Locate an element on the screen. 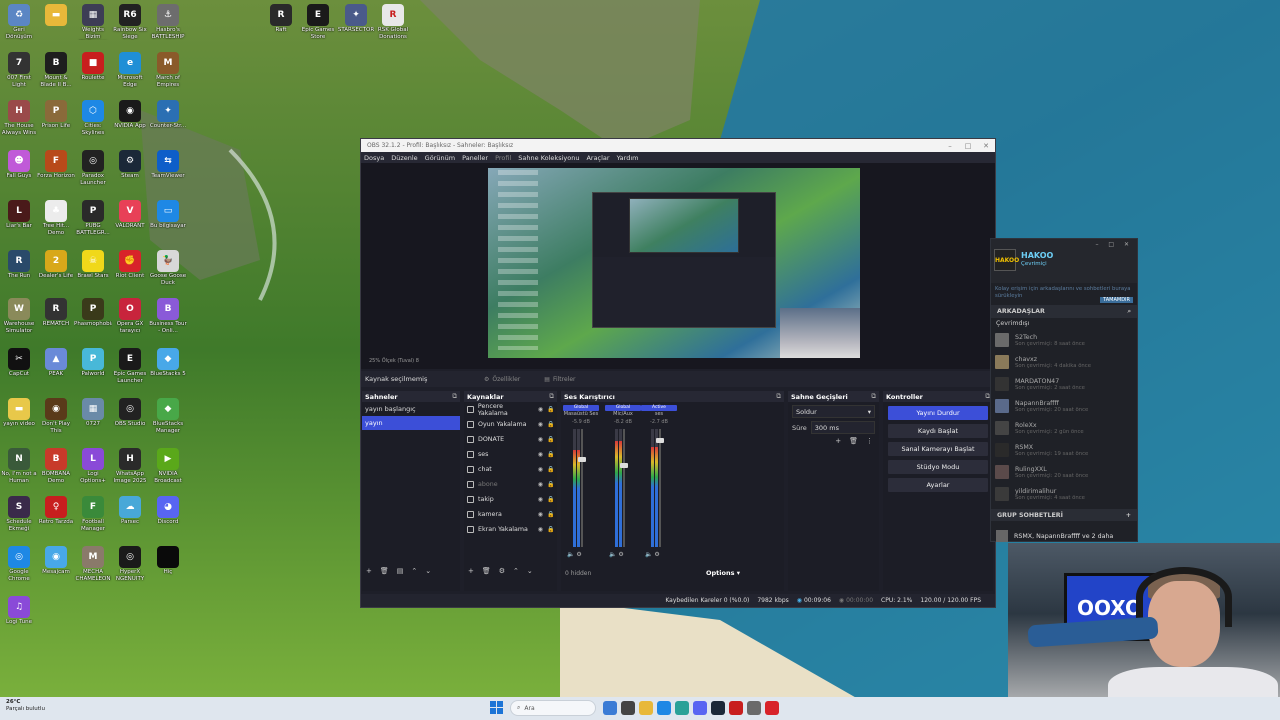 This screenshot has height=720, width=1280. desktop-icon: ▶ NVIDIA Broadcast is located at coordinates (168, 466).